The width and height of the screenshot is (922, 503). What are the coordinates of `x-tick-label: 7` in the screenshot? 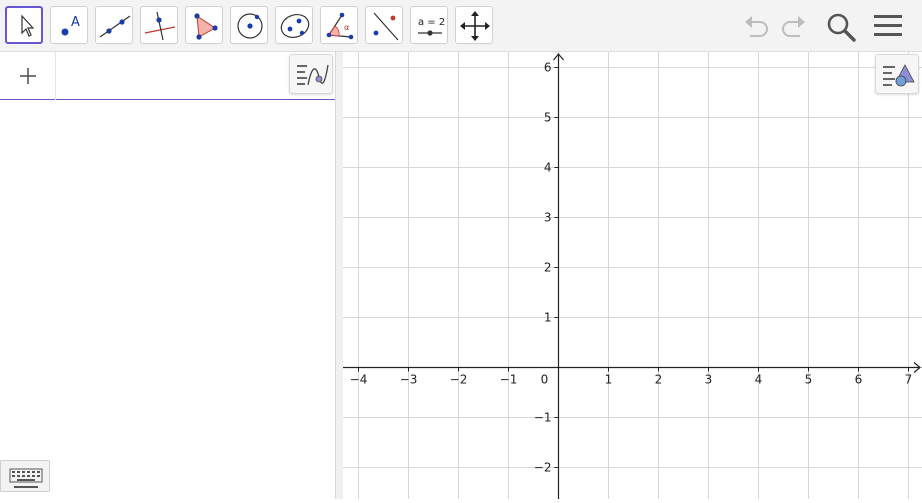 It's located at (909, 380).